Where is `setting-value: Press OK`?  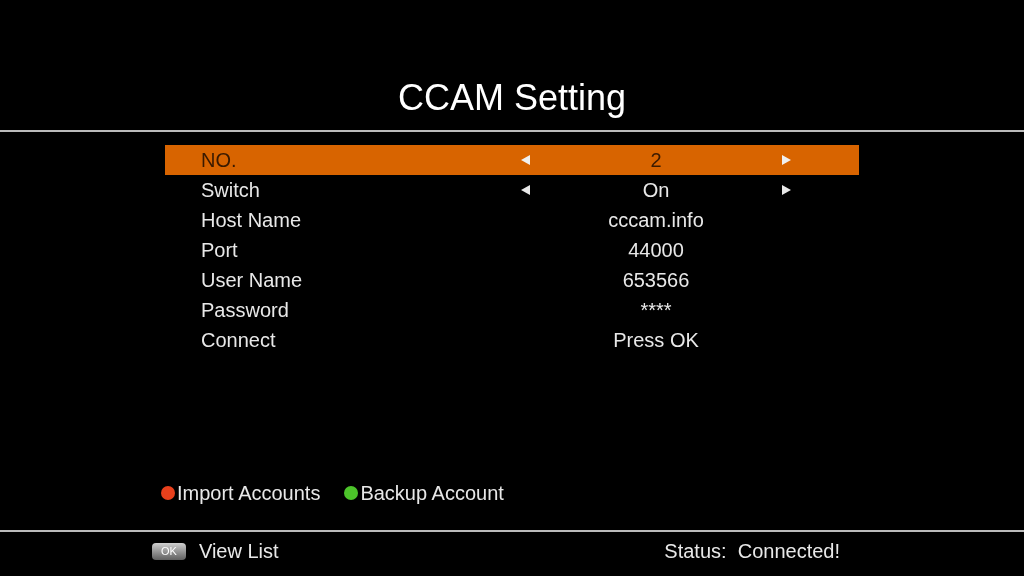 setting-value: Press OK is located at coordinates (656, 340).